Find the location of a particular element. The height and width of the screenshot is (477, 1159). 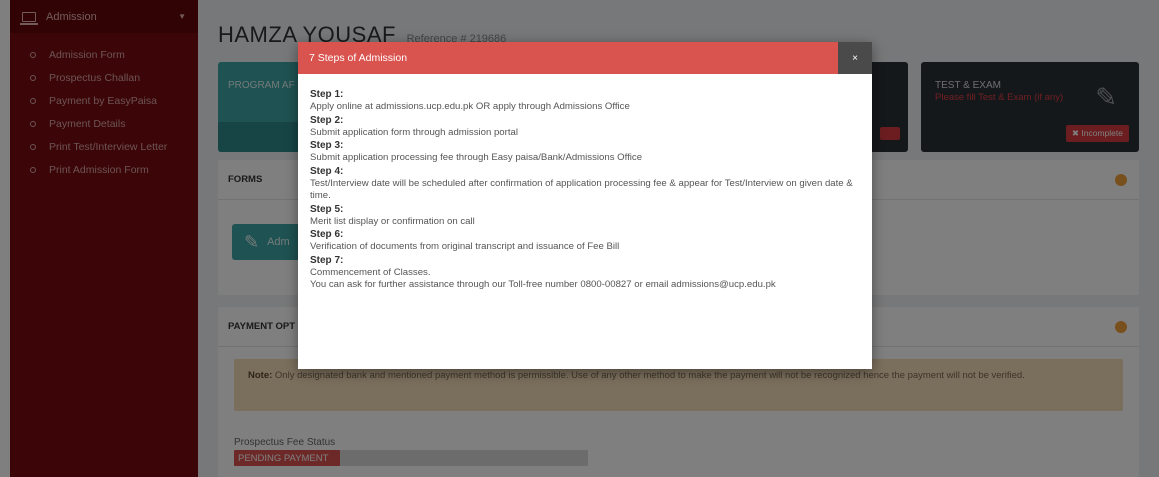

step-title: Step 2: is located at coordinates (327, 120).